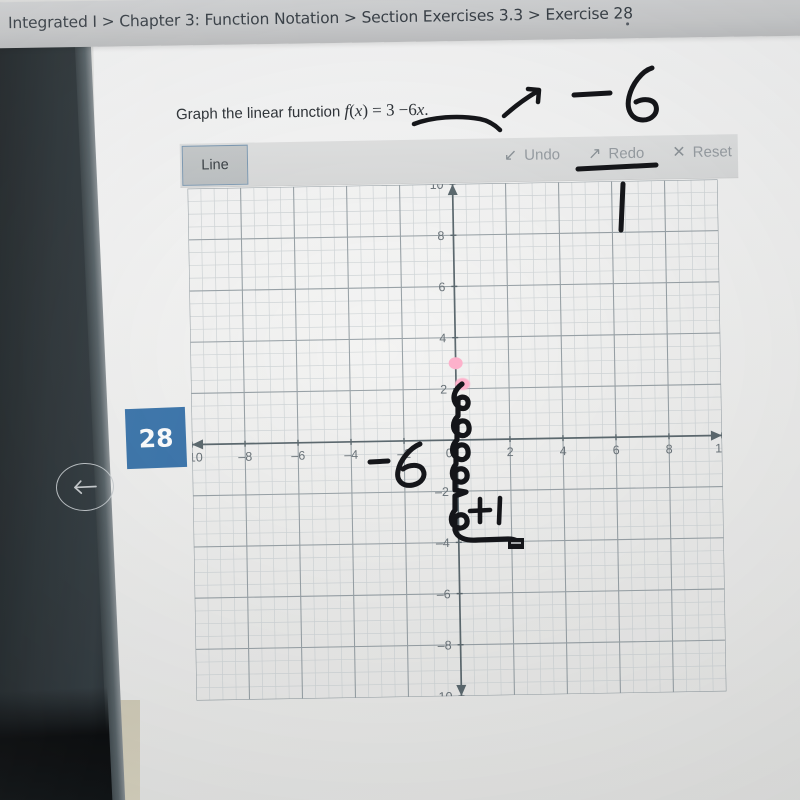 This screenshot has height=800, width=800. Describe the element at coordinates (626, 153) in the screenshot. I see `redo-label: Redo` at that location.